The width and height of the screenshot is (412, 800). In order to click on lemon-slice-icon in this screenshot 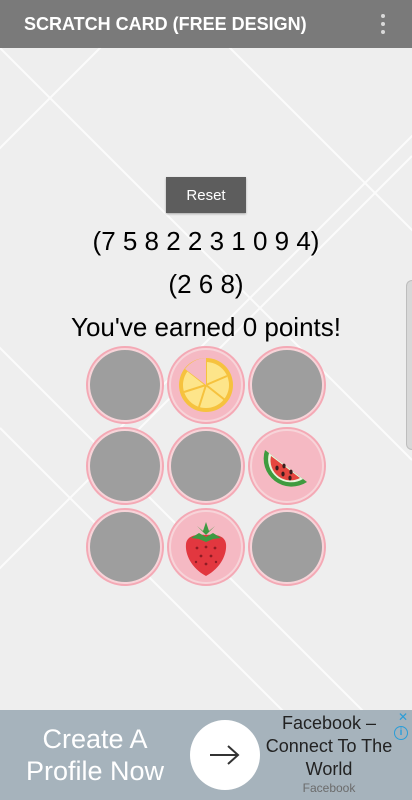, I will do `click(206, 385)`.